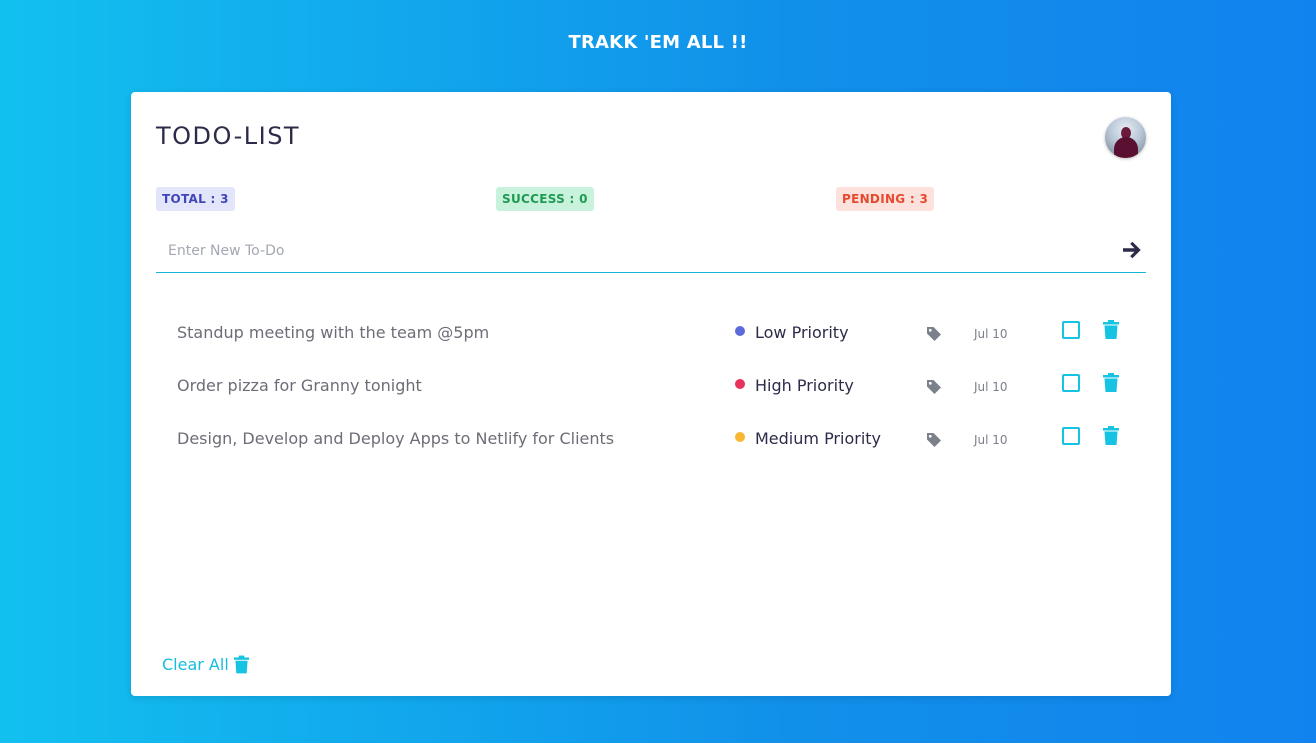 This screenshot has width=1316, height=743. What do you see at coordinates (195, 199) in the screenshot?
I see `total-badge: TOTAL : 3` at bounding box center [195, 199].